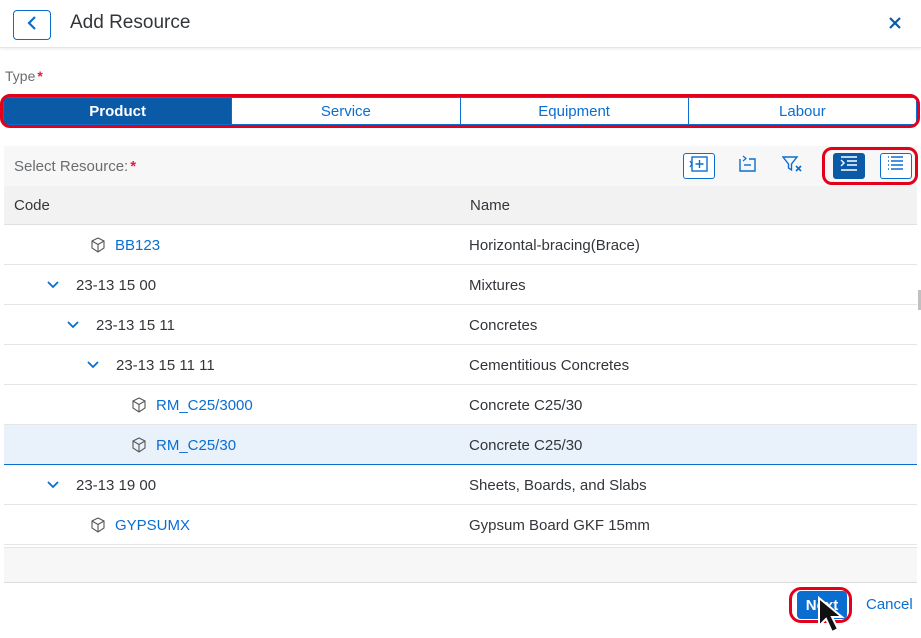  I want to click on name-cell: Horizontal-bracing(Brace), so click(554, 245).